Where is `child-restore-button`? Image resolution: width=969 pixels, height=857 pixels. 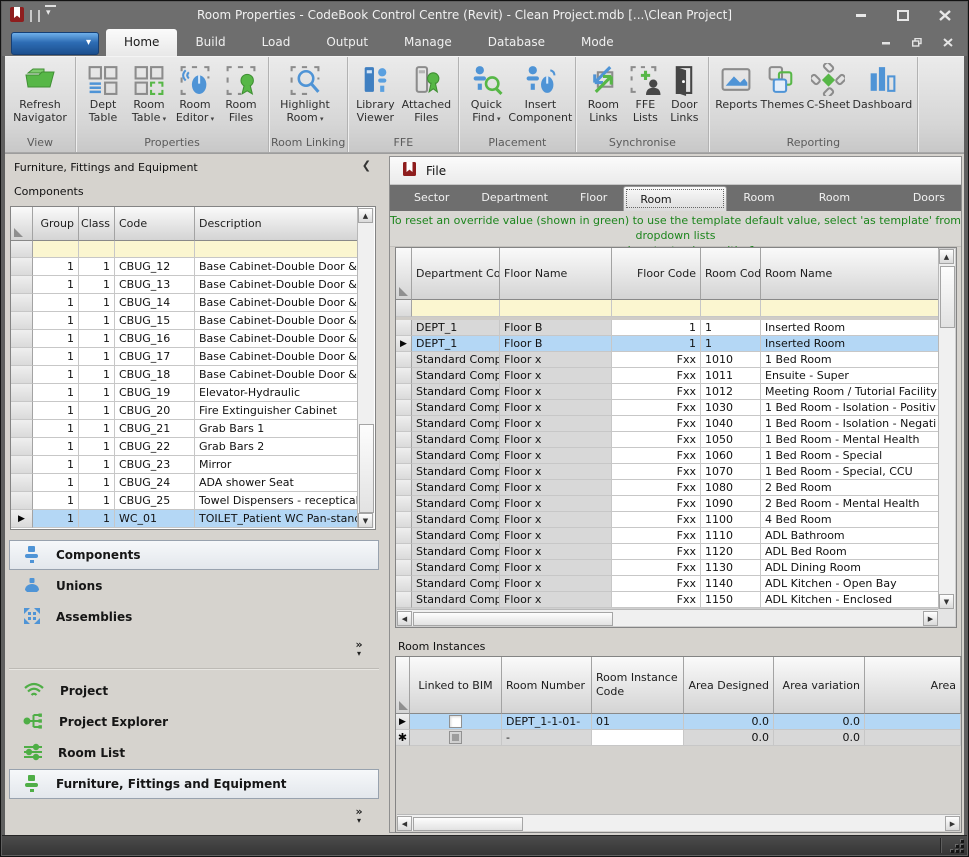 child-restore-button is located at coordinates (917, 42).